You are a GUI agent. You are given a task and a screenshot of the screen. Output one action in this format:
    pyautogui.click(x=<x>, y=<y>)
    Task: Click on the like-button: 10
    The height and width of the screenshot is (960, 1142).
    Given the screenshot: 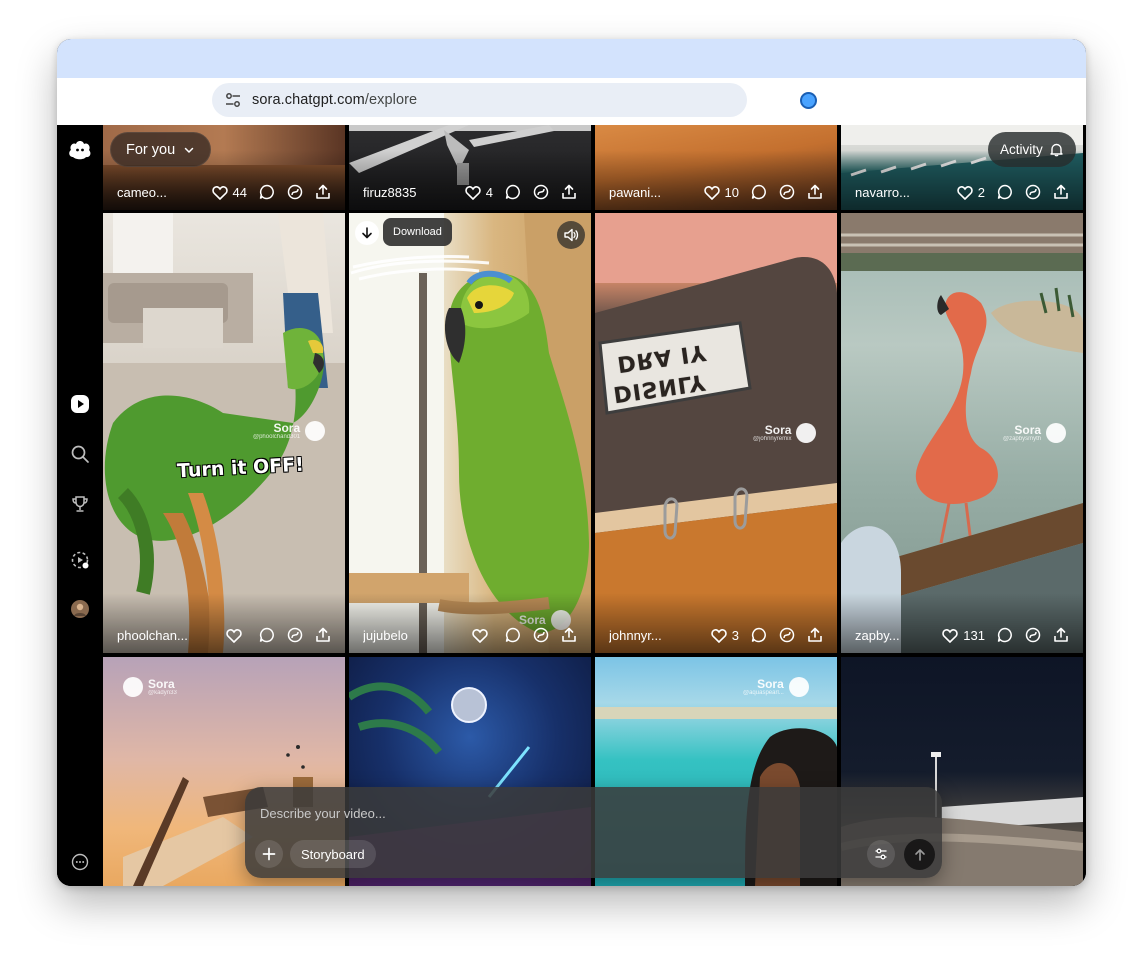 What is the action you would take?
    pyautogui.click(x=721, y=192)
    